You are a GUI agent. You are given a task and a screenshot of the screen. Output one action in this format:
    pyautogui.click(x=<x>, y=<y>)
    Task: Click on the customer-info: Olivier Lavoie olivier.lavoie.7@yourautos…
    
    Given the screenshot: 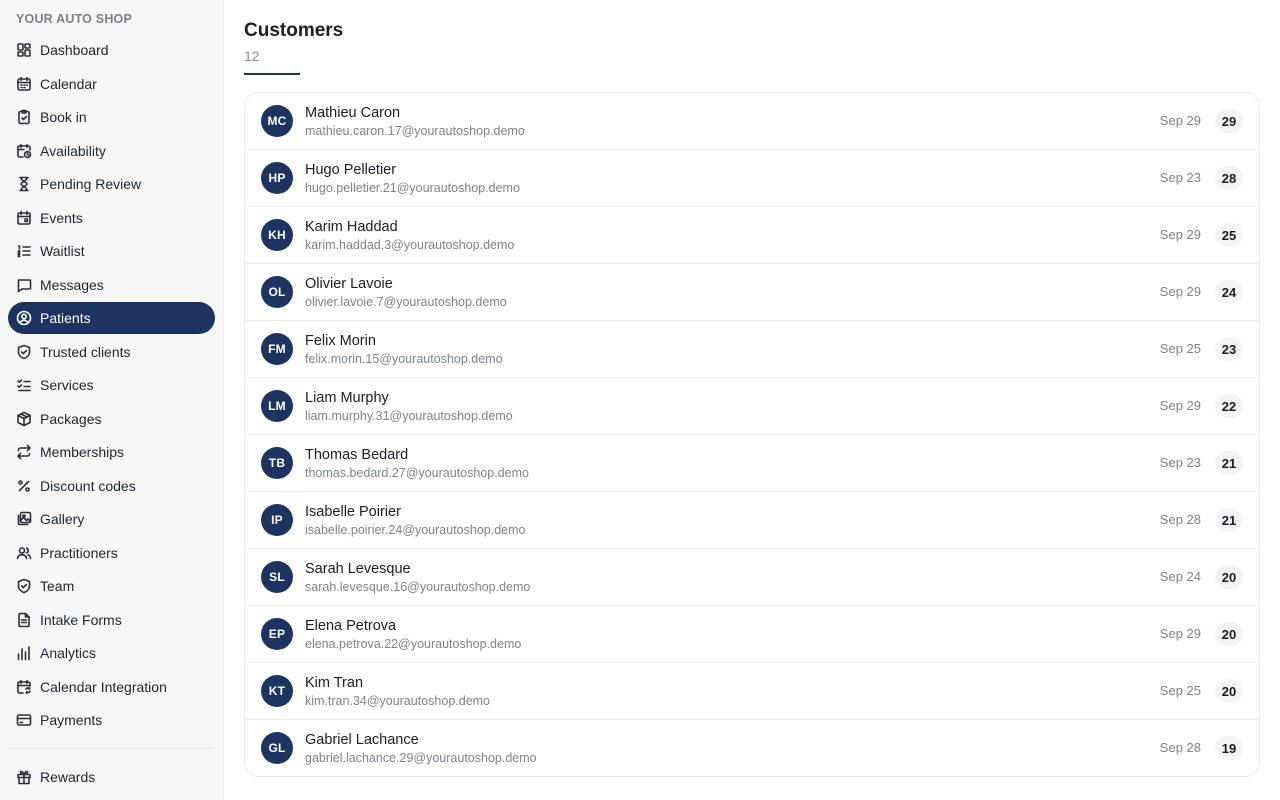 What is the action you would take?
    pyautogui.click(x=406, y=293)
    